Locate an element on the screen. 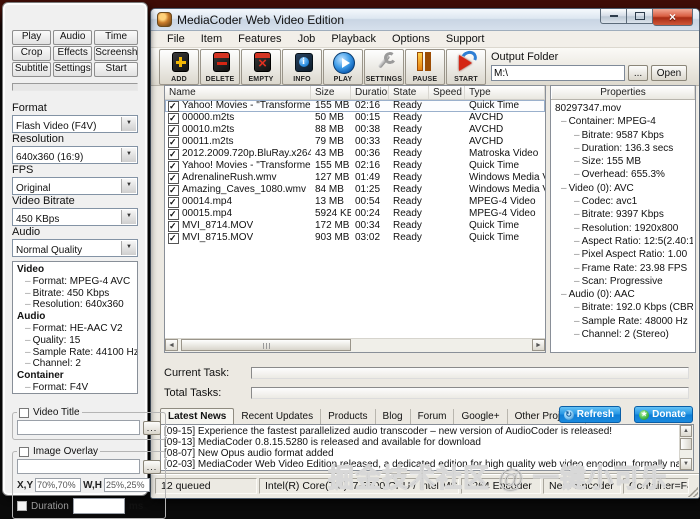 This screenshot has width=700, height=519. title-bar: MediaCoder Web Video Edition × is located at coordinates (425, 20).